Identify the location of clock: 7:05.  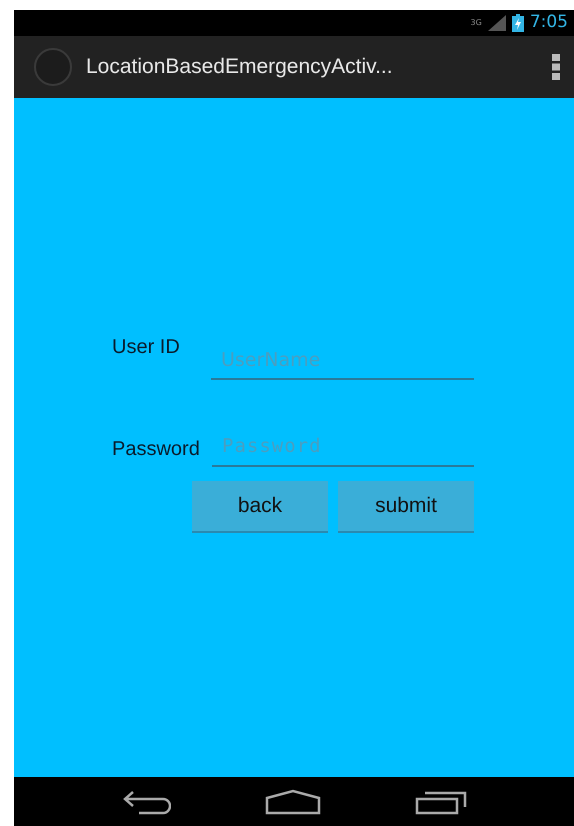
(549, 22).